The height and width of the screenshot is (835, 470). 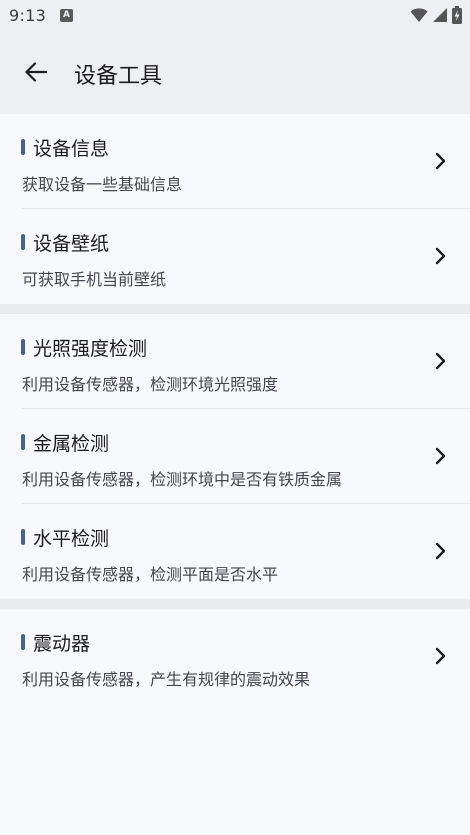 I want to click on item-title: 设备壁纸, so click(x=71, y=244).